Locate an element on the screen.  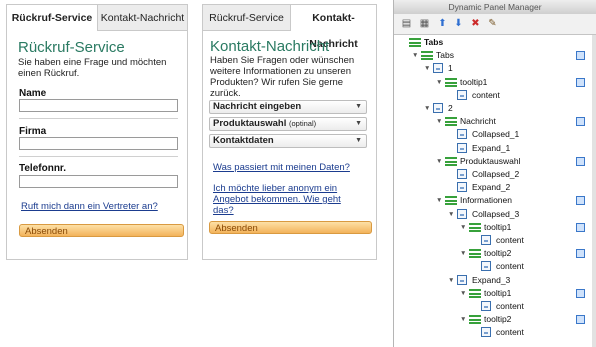
panel-title: Rückruf-Service is located at coordinates (71, 47).